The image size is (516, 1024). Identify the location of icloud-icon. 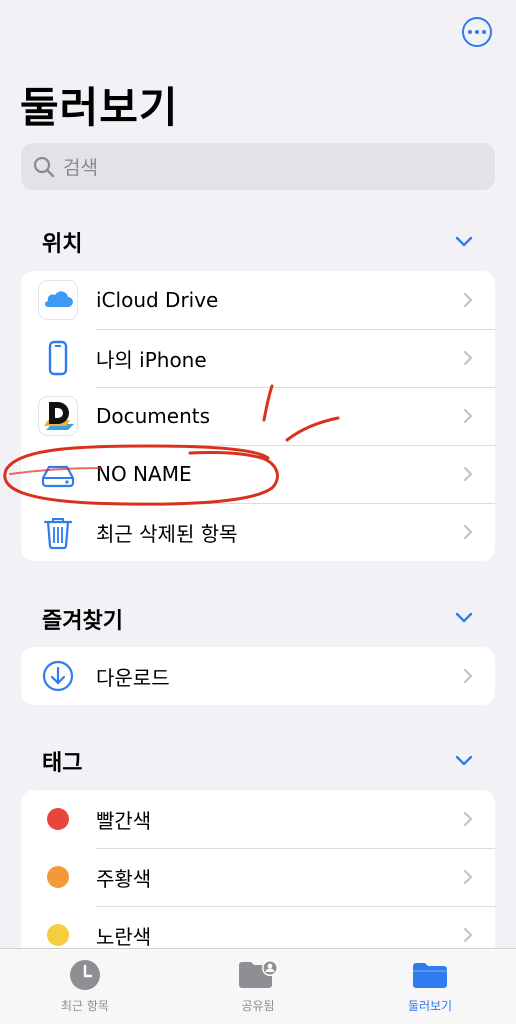
(58, 300).